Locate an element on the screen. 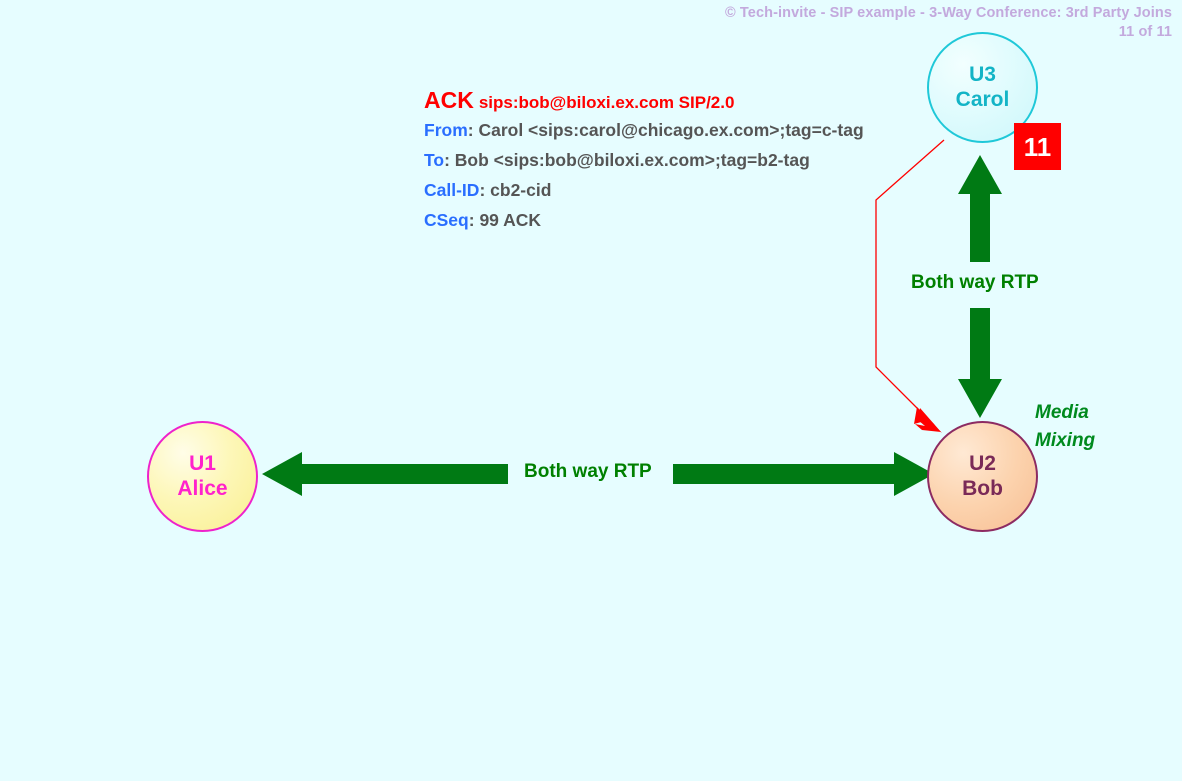 The width and height of the screenshot is (1182, 781). media-mixing-line-1: Media is located at coordinates (1062, 412).